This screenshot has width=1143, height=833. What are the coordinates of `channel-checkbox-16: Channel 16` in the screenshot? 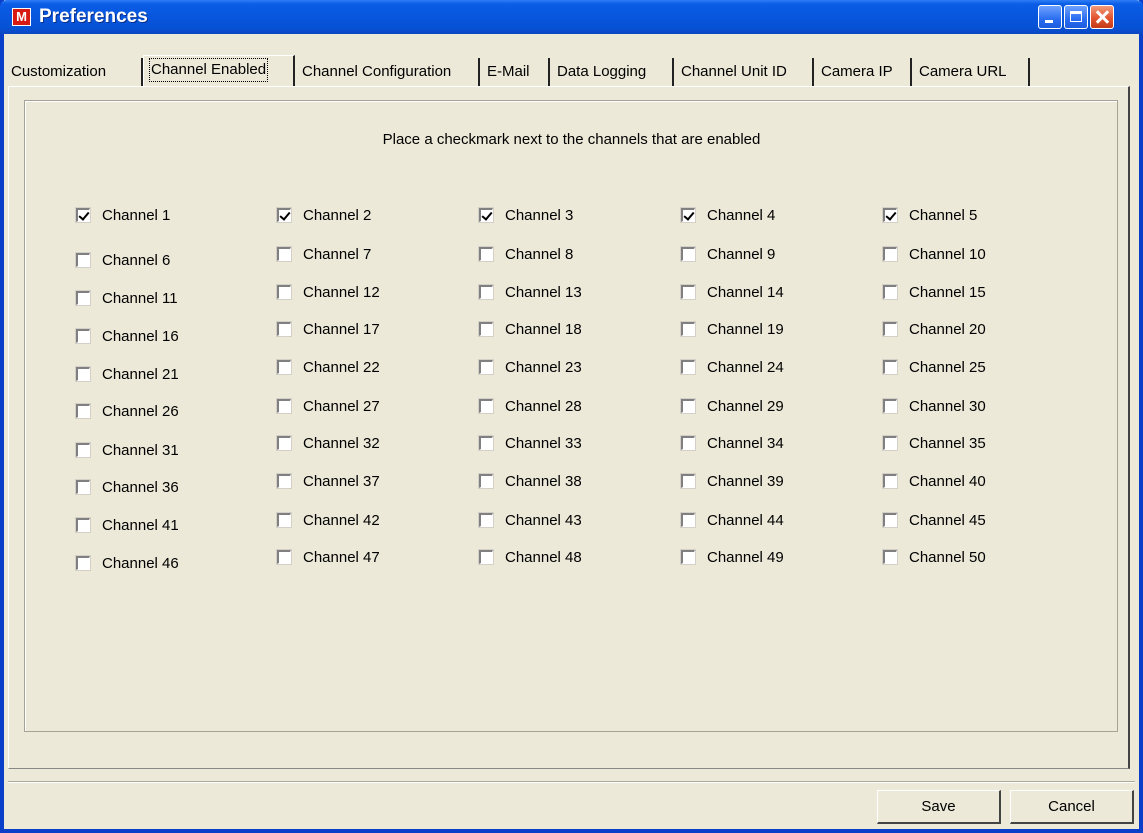 It's located at (127, 336).